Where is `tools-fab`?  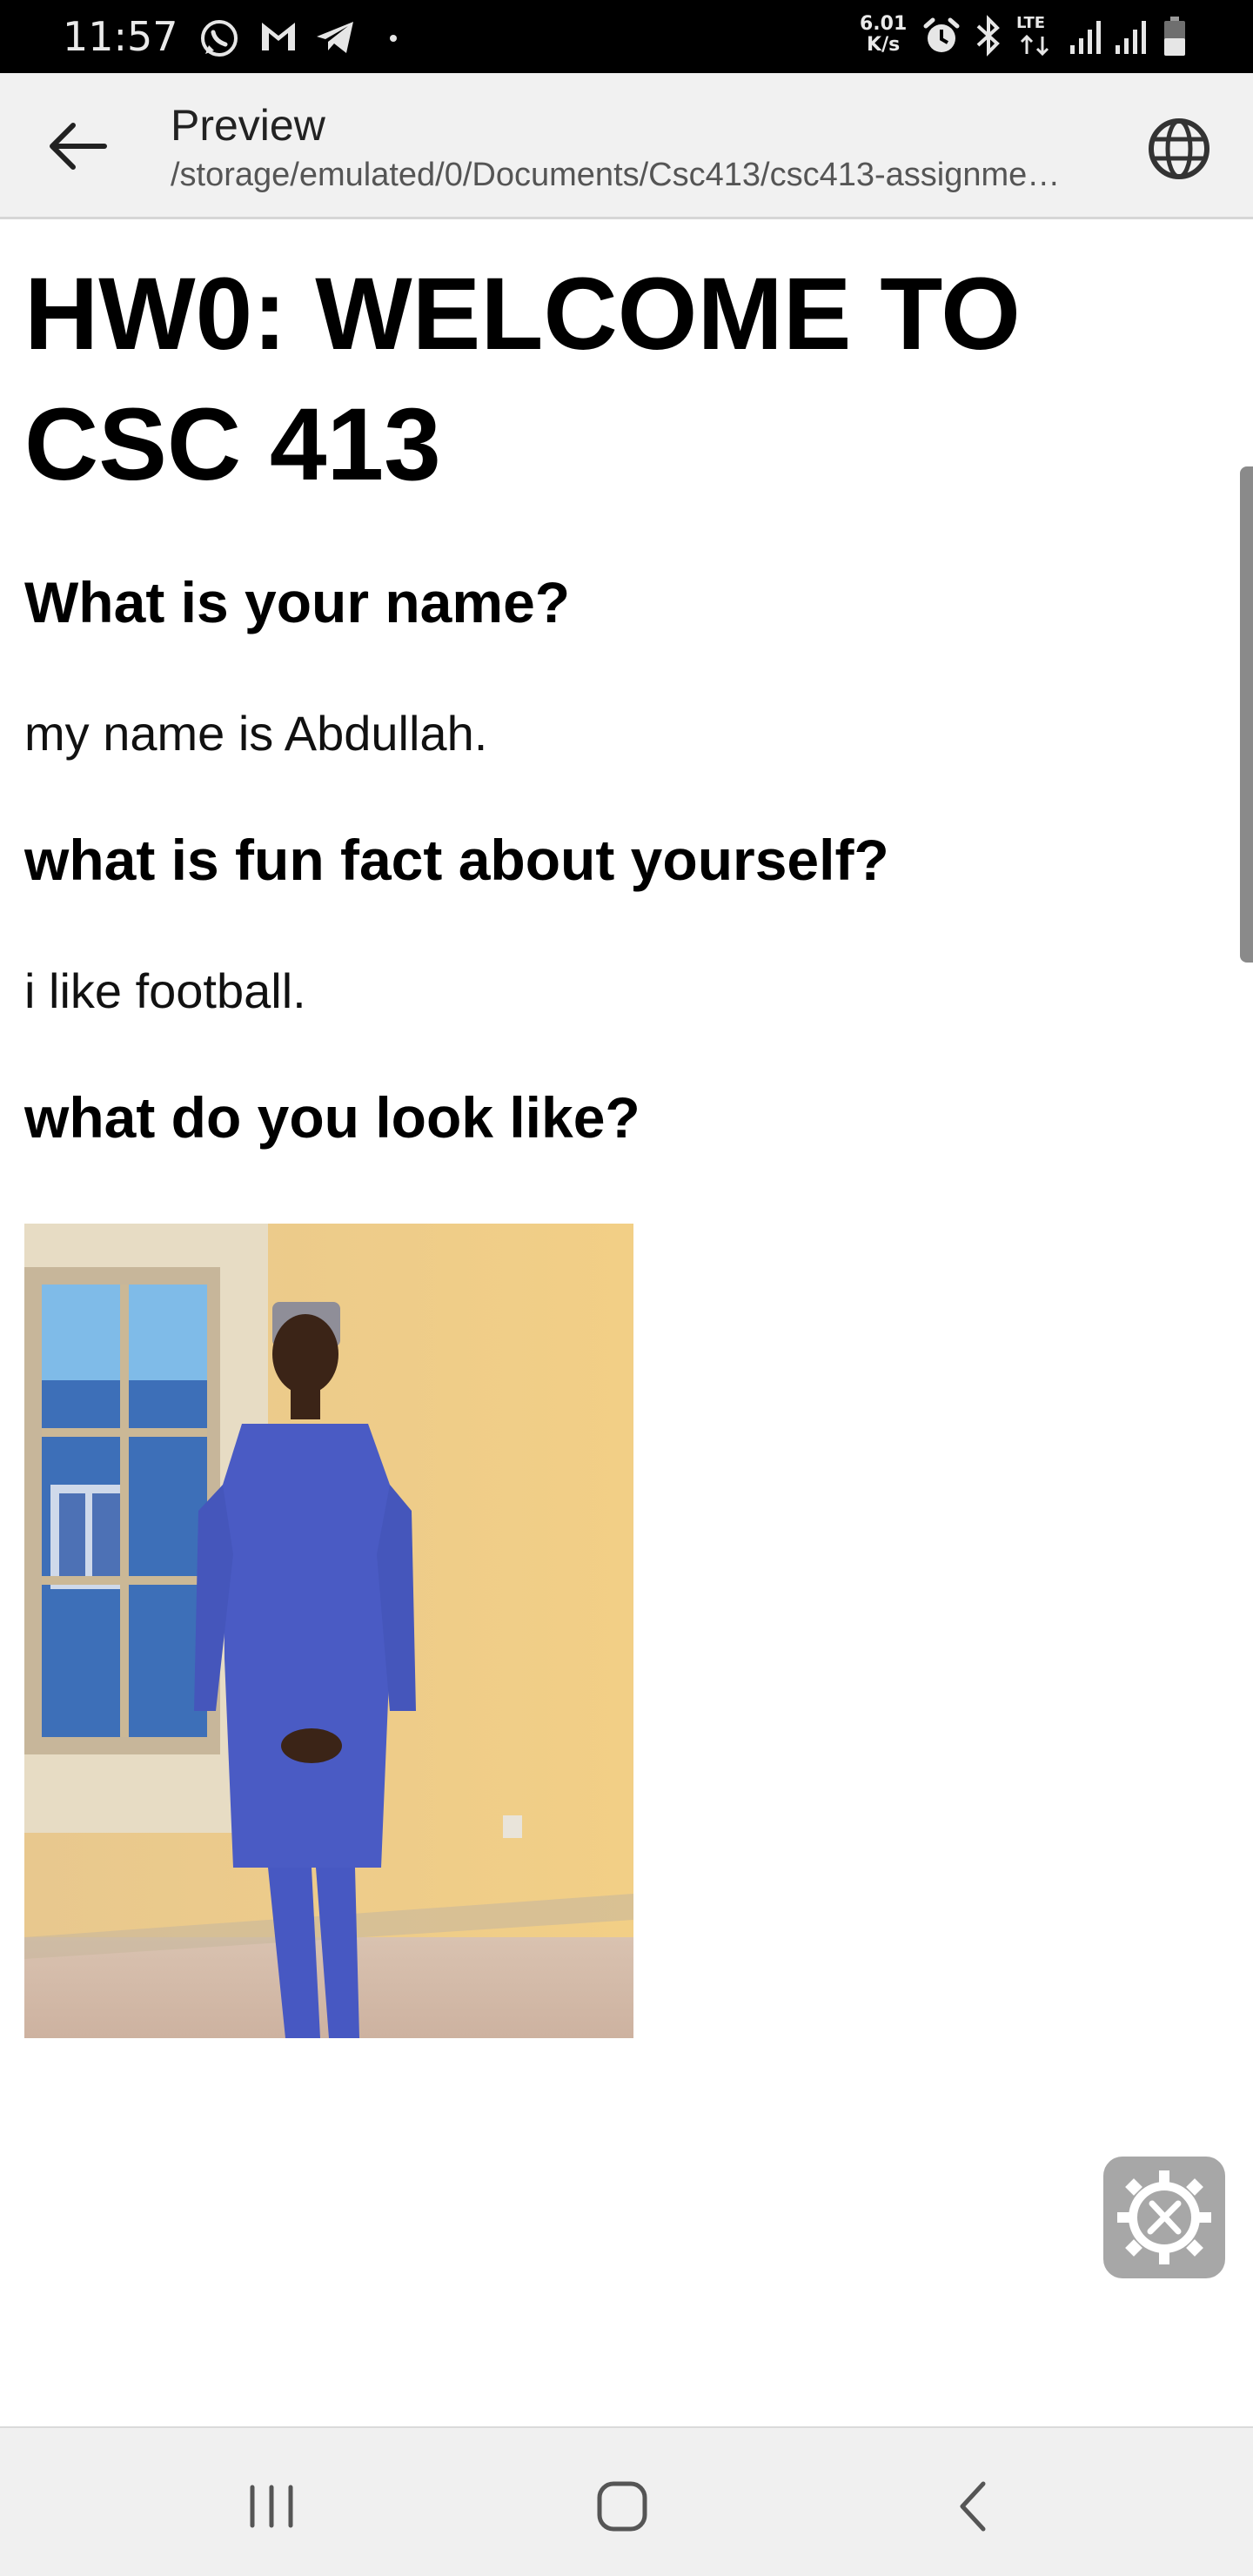 tools-fab is located at coordinates (1164, 2217).